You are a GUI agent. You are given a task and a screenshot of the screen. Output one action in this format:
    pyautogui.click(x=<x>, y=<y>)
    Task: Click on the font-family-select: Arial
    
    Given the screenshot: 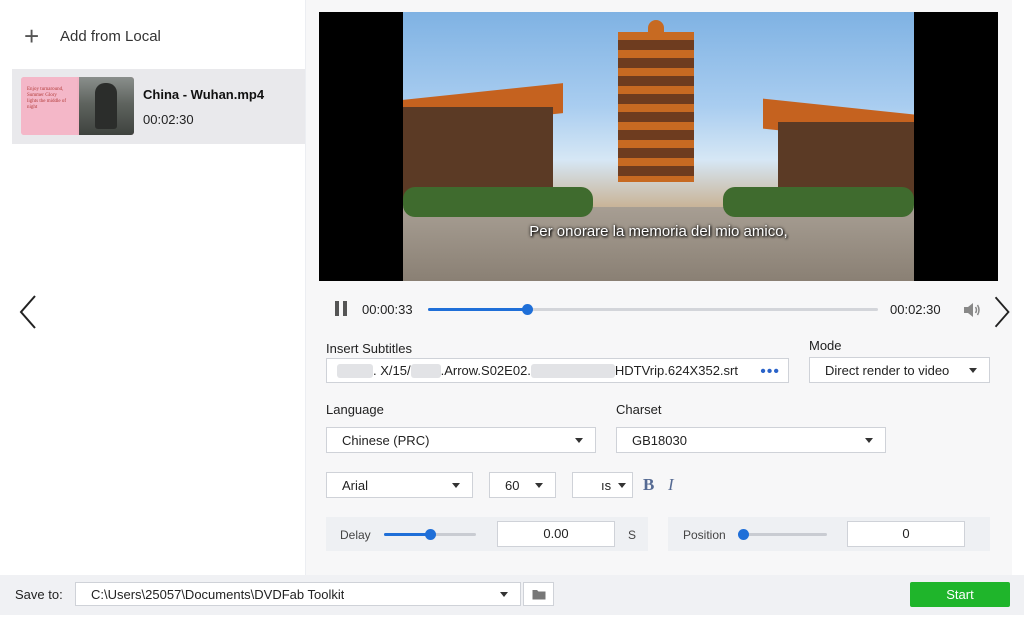 What is the action you would take?
    pyautogui.click(x=399, y=485)
    